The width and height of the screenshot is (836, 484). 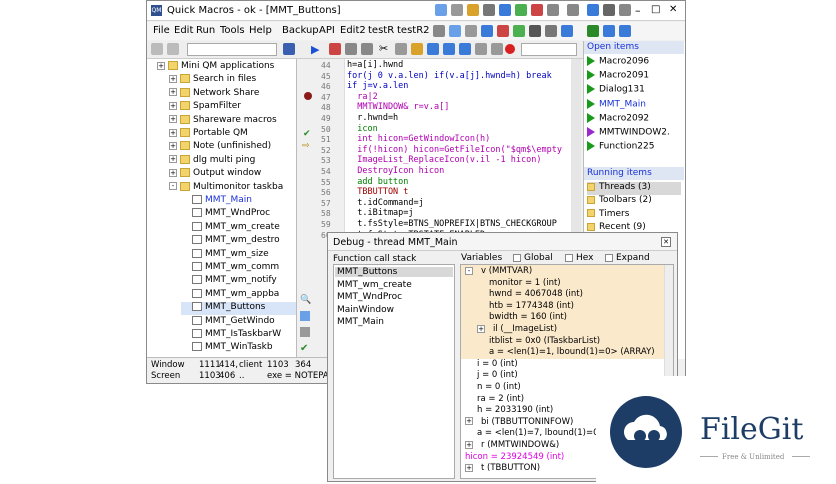 What do you see at coordinates (616, 105) in the screenshot?
I see `open-item: MMT_Main` at bounding box center [616, 105].